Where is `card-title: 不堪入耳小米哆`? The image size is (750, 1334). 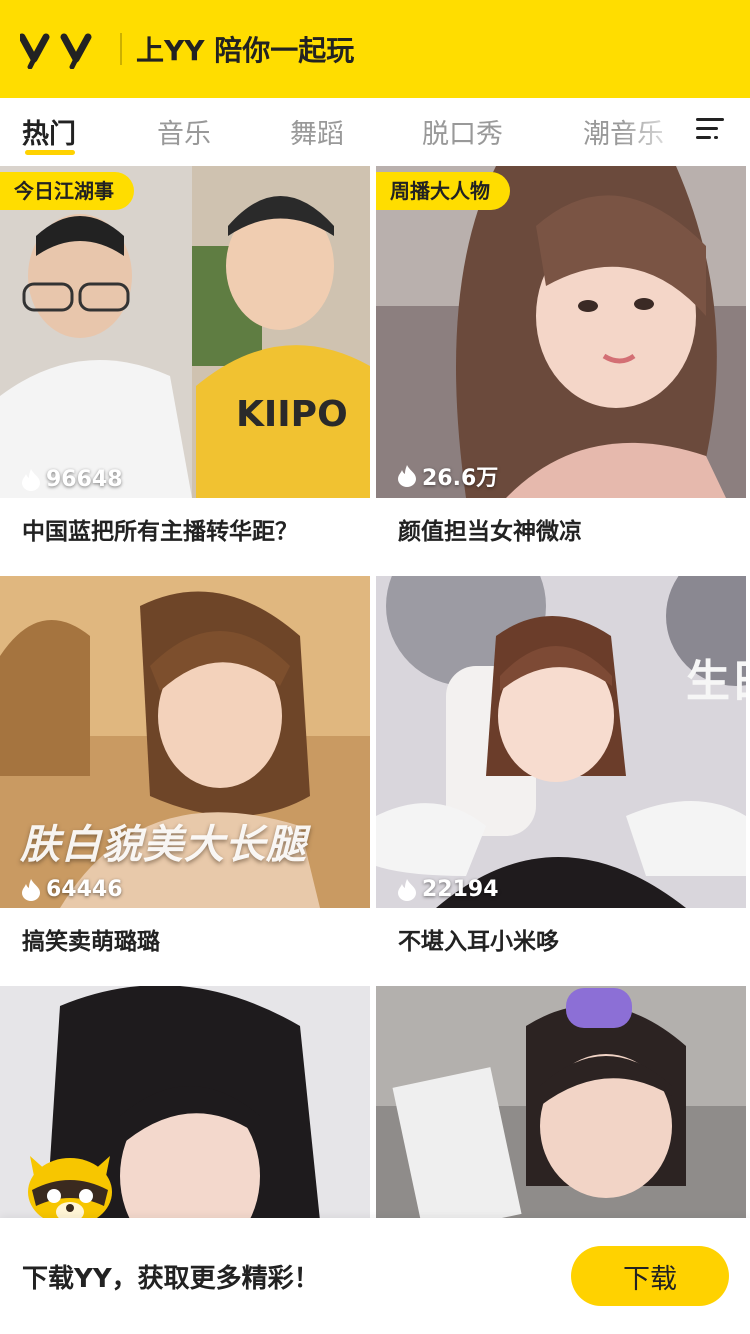 card-title: 不堪入耳小米哆 is located at coordinates (561, 947).